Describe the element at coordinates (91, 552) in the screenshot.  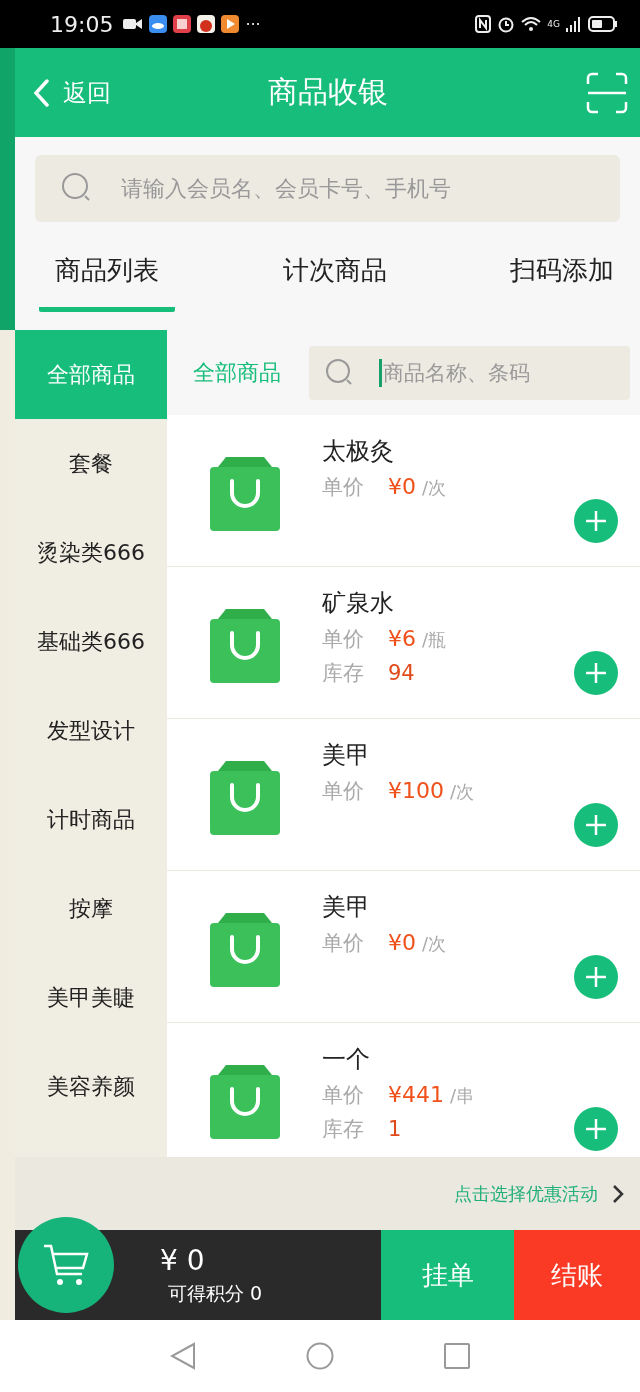
I see `category-item: 烫染类666` at that location.